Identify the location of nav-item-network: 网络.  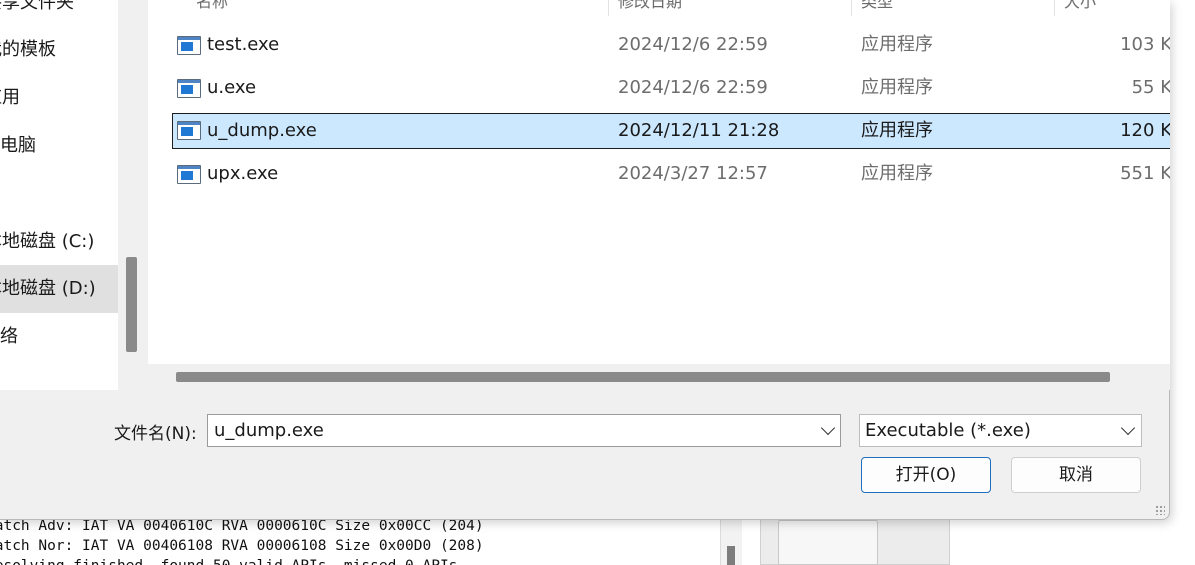
(59, 337).